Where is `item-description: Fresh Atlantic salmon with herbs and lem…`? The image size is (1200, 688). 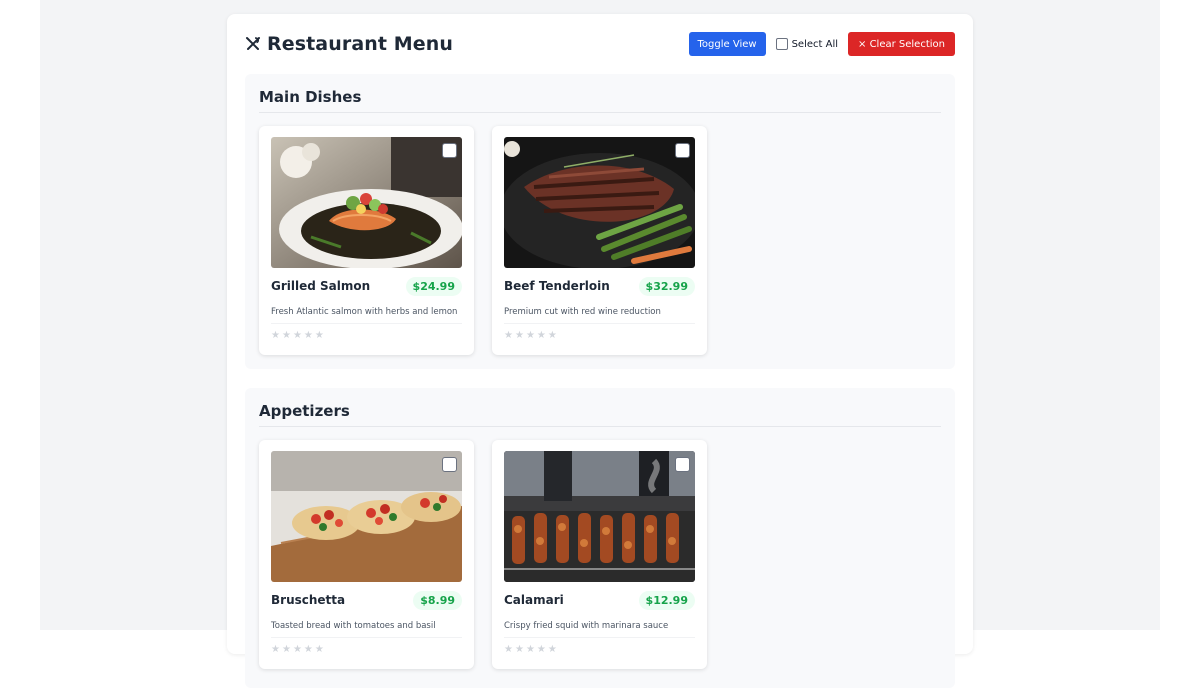 item-description: Fresh Atlantic salmon with herbs and lem… is located at coordinates (366, 315).